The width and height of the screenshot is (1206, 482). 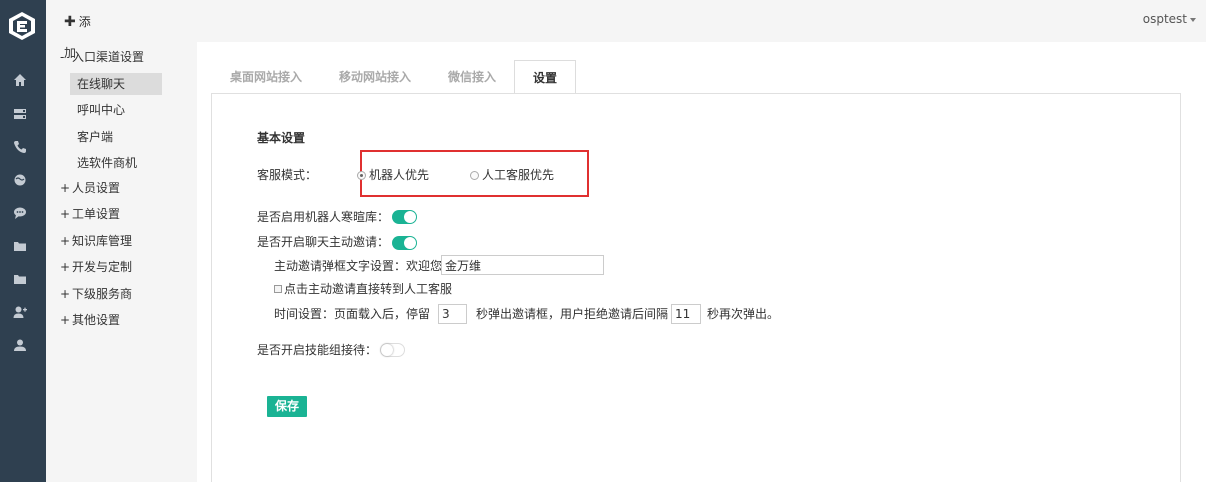 I want to click on users-icon, so click(x=20, y=345).